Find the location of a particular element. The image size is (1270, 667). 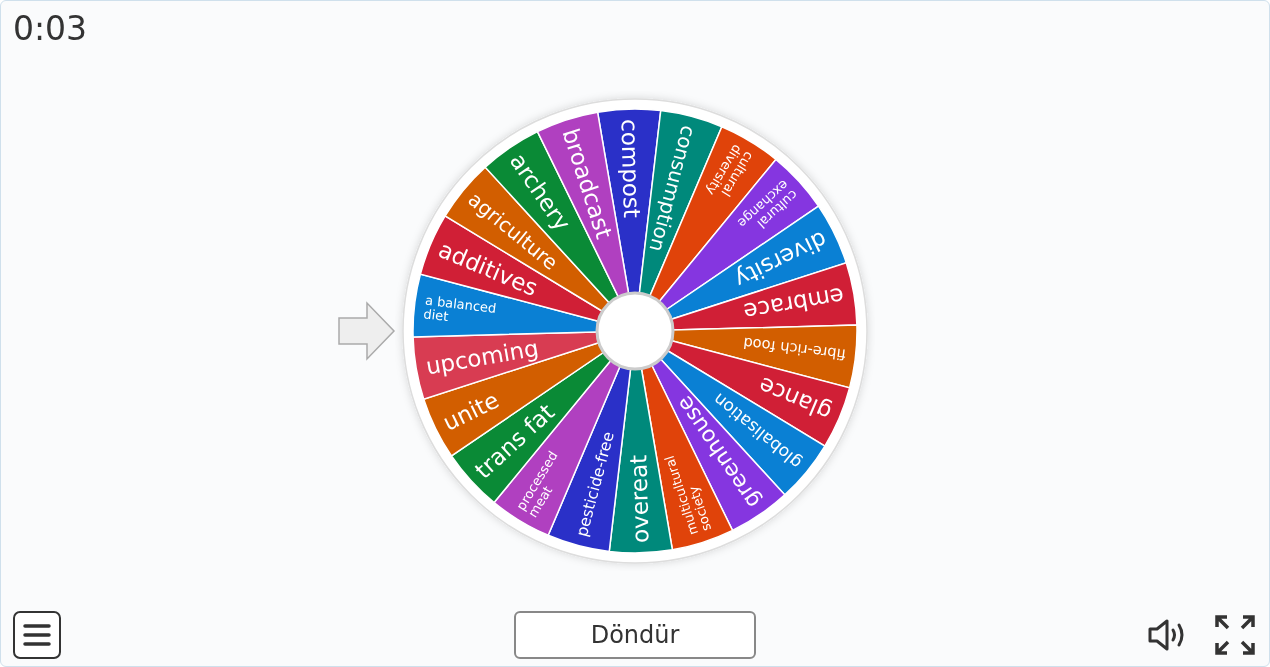

segment-label: unite is located at coordinates (470, 411).